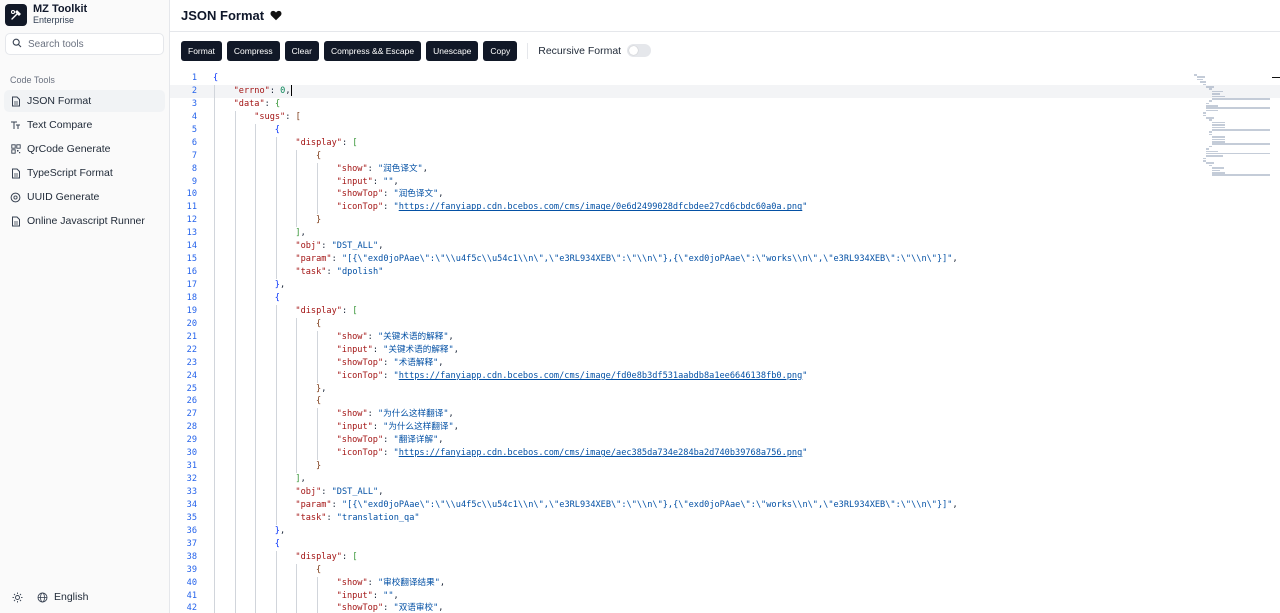 This screenshot has width=1280, height=613. What do you see at coordinates (191, 440) in the screenshot?
I see `line-number: 29` at bounding box center [191, 440].